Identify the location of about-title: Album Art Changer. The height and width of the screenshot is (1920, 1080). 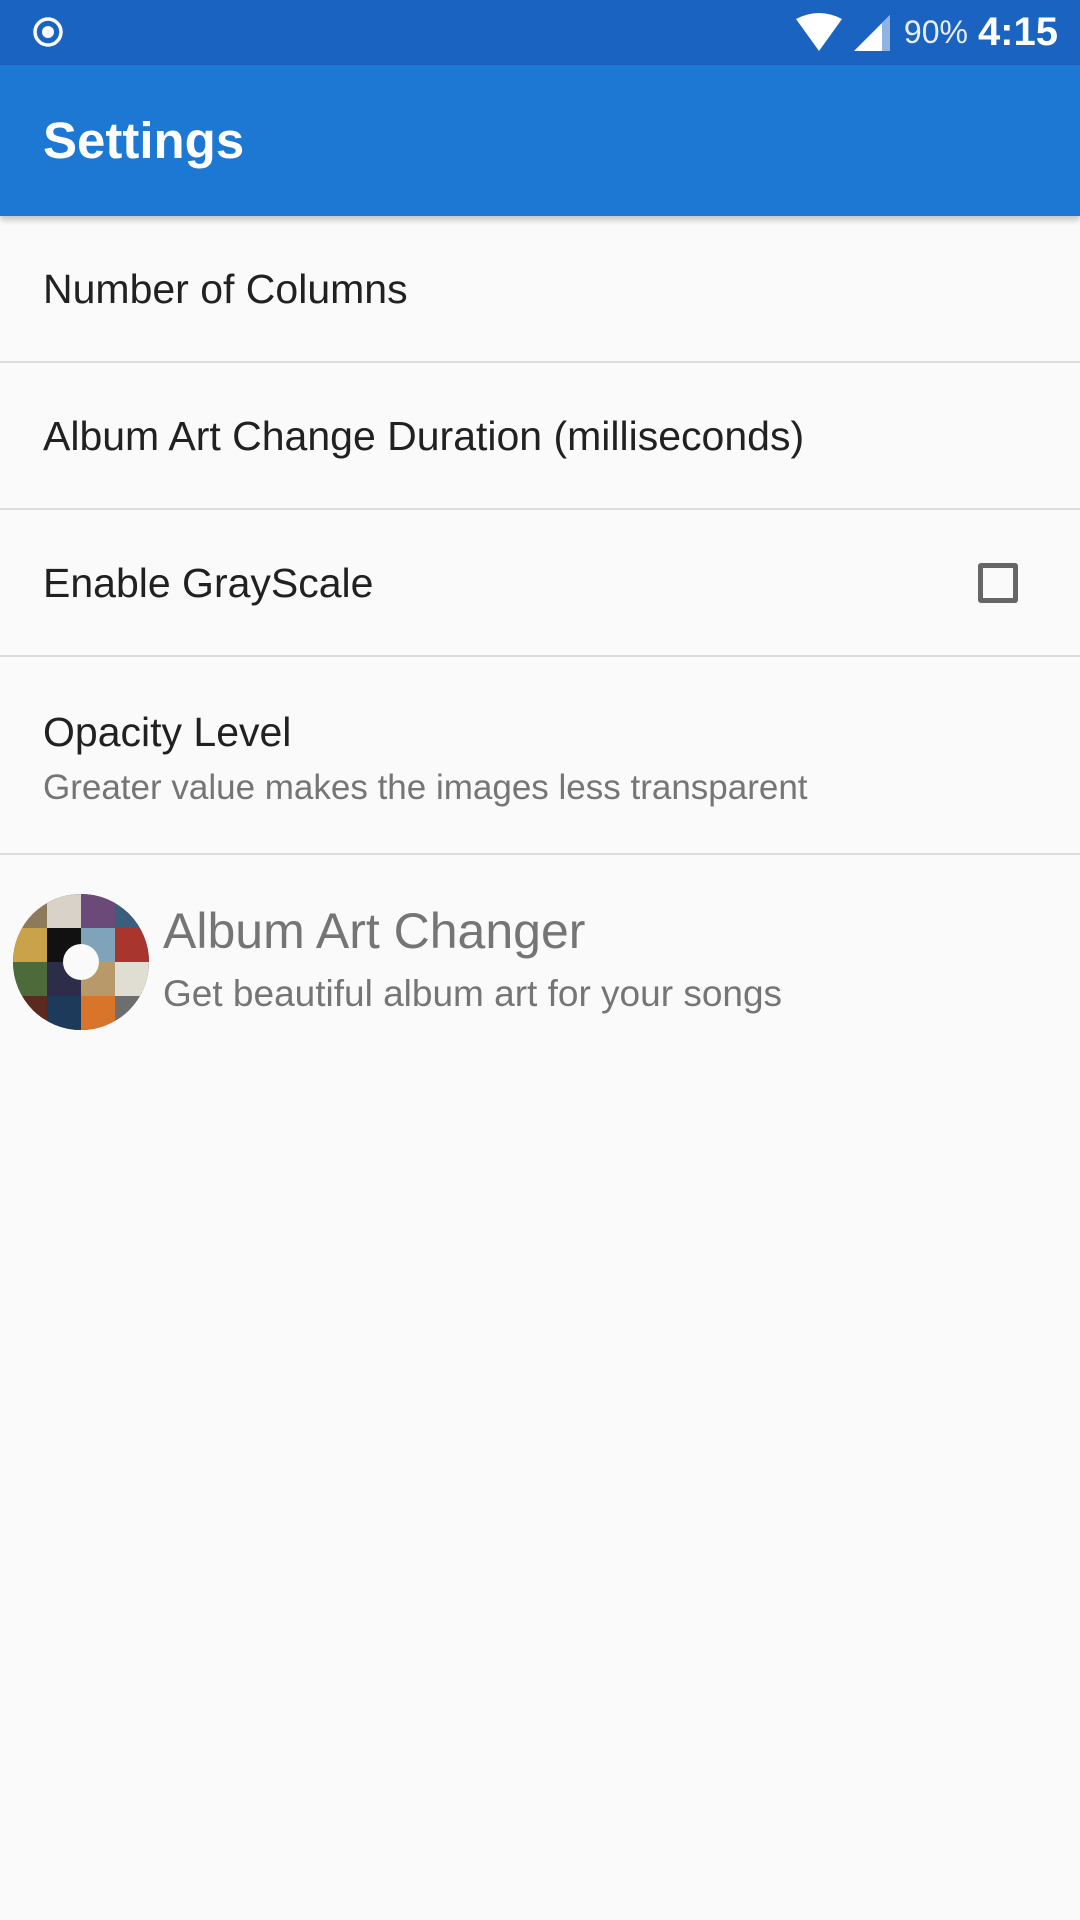
(374, 931).